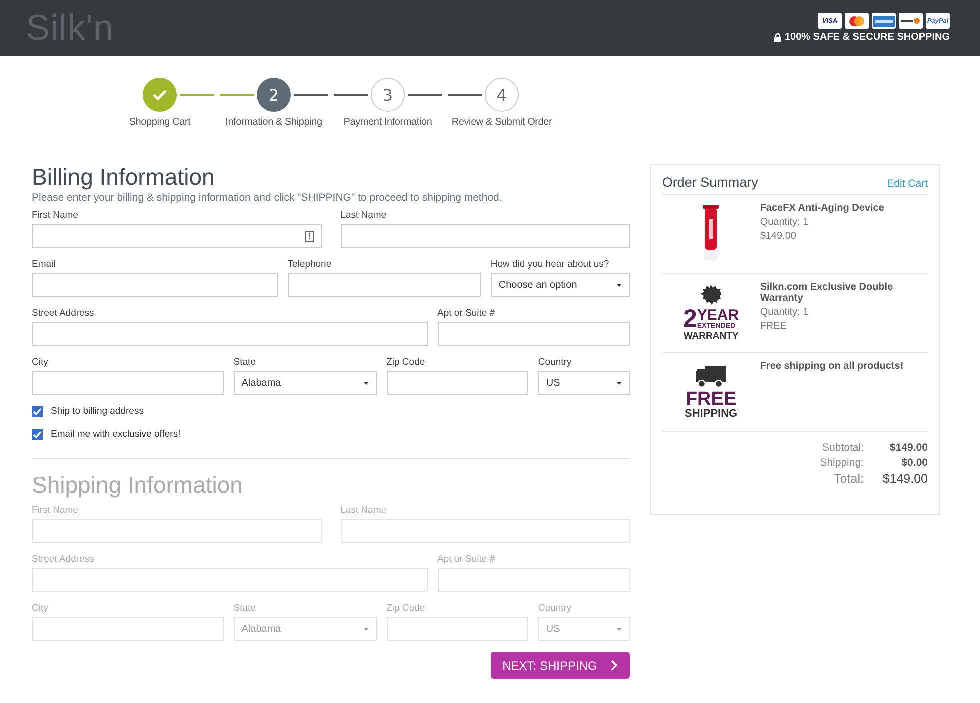  I want to click on step-circle: 2, so click(274, 95).